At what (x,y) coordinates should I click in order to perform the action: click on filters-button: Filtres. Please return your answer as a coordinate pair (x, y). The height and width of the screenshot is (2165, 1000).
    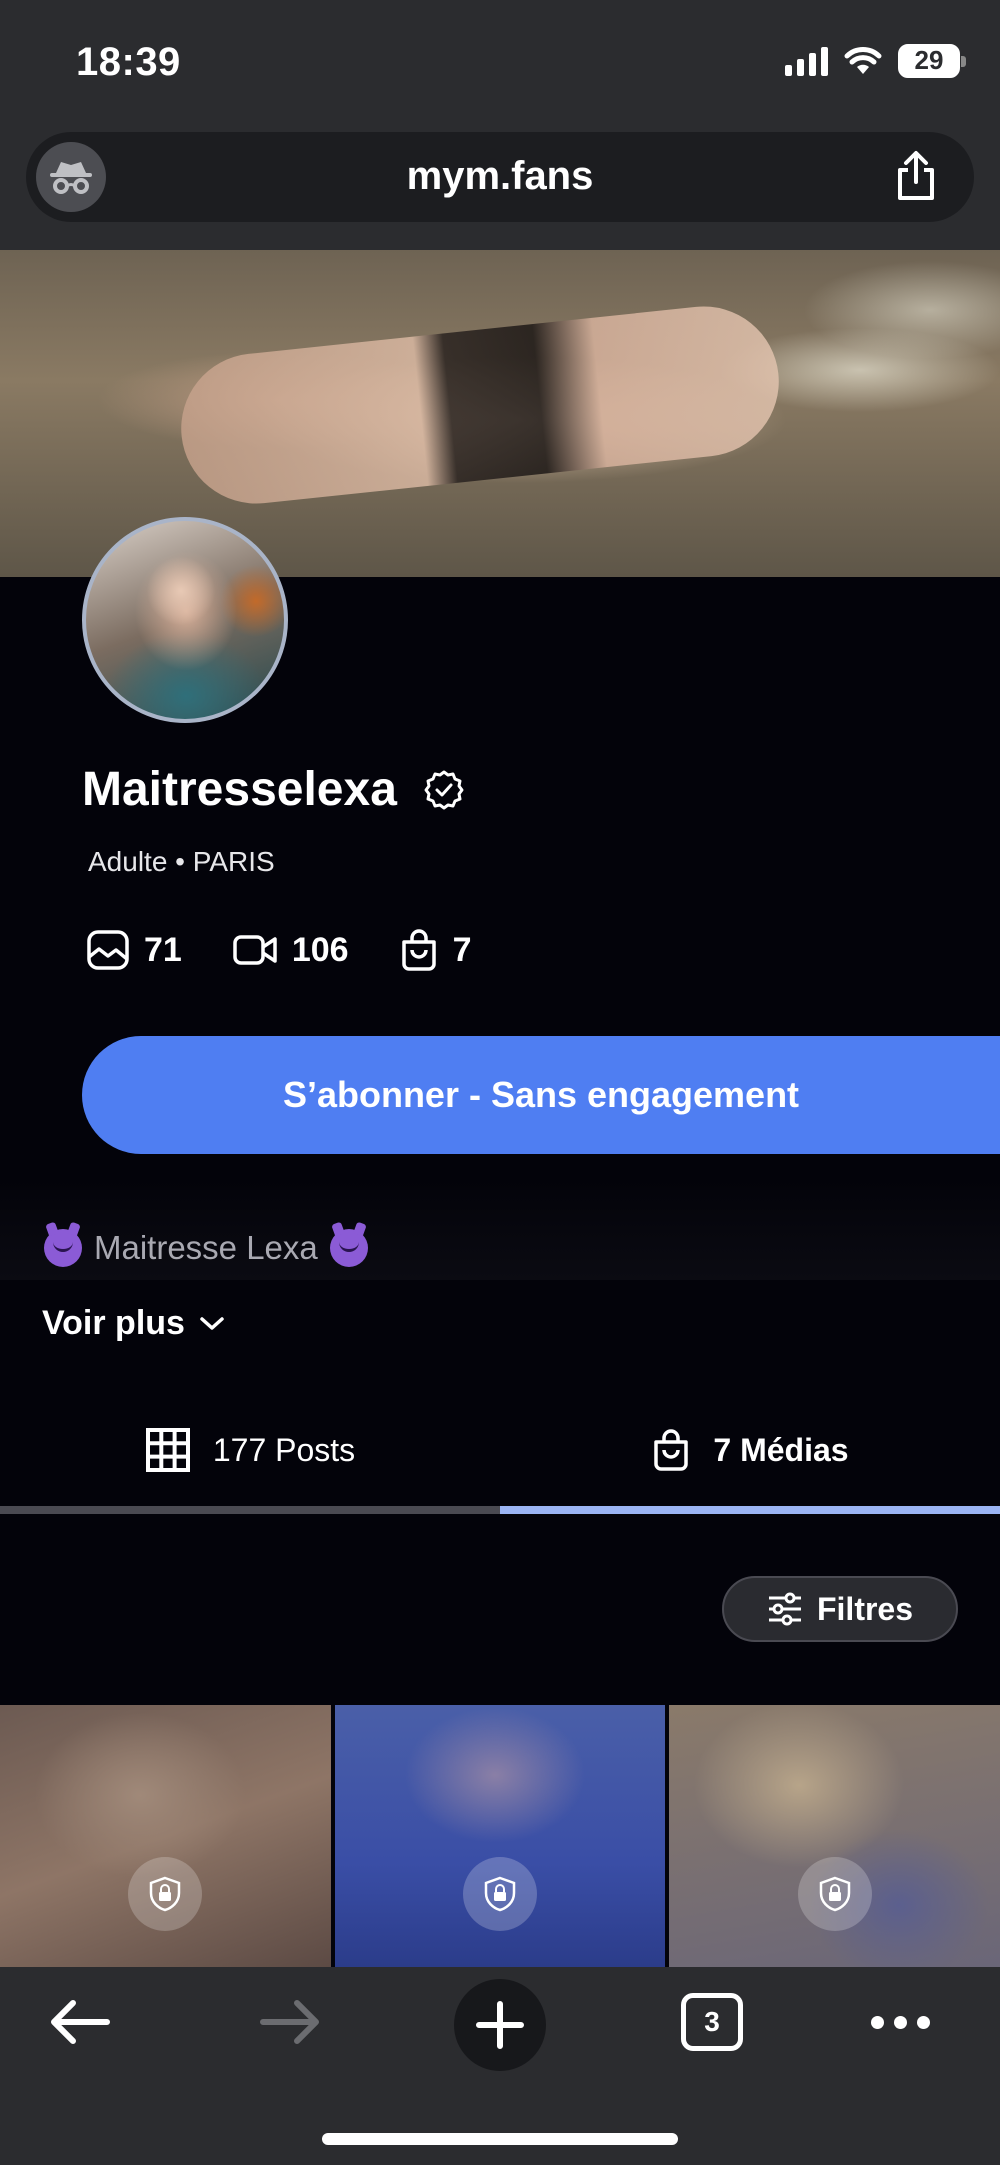
    Looking at the image, I should click on (840, 1609).